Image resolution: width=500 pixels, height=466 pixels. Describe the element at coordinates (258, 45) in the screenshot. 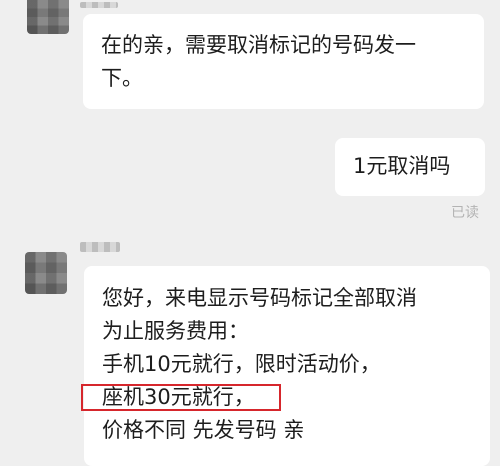

I see `message-text-line: 在的亲，需要取消标记的号码发一` at that location.